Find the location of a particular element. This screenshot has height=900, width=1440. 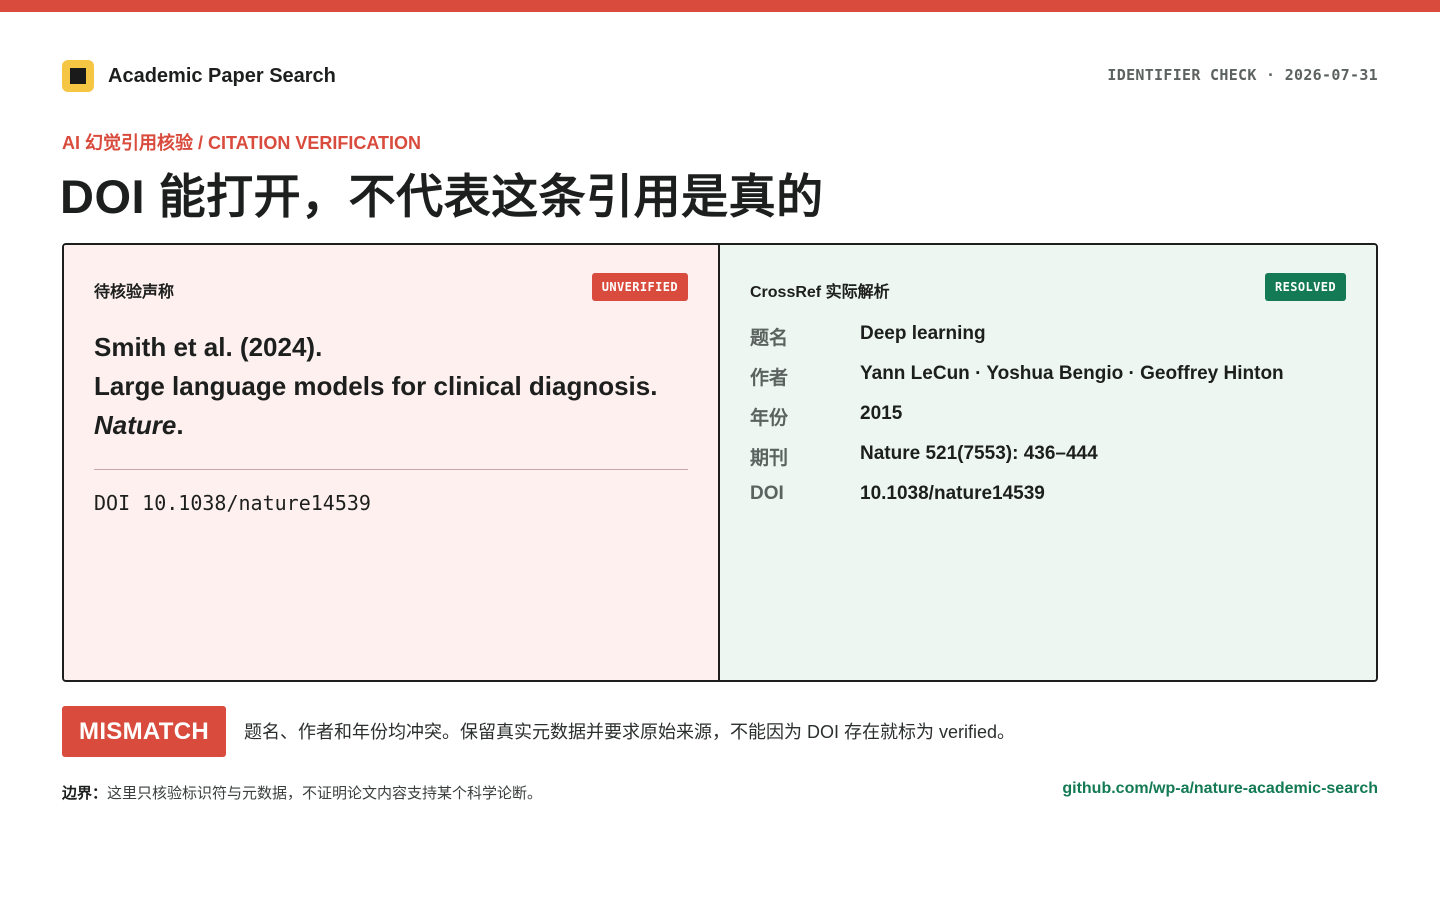

identifier-check-date: IDENTIFIER CHECK · 2026-07-31 is located at coordinates (1242, 75).